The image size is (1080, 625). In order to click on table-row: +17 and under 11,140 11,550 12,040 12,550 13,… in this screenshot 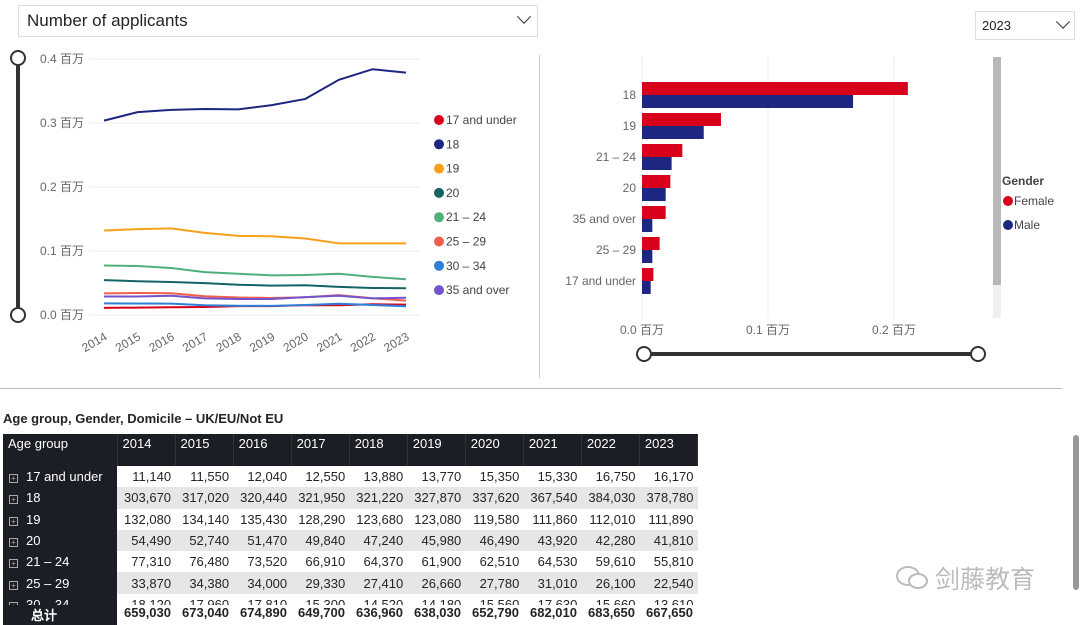, I will do `click(350, 477)`.